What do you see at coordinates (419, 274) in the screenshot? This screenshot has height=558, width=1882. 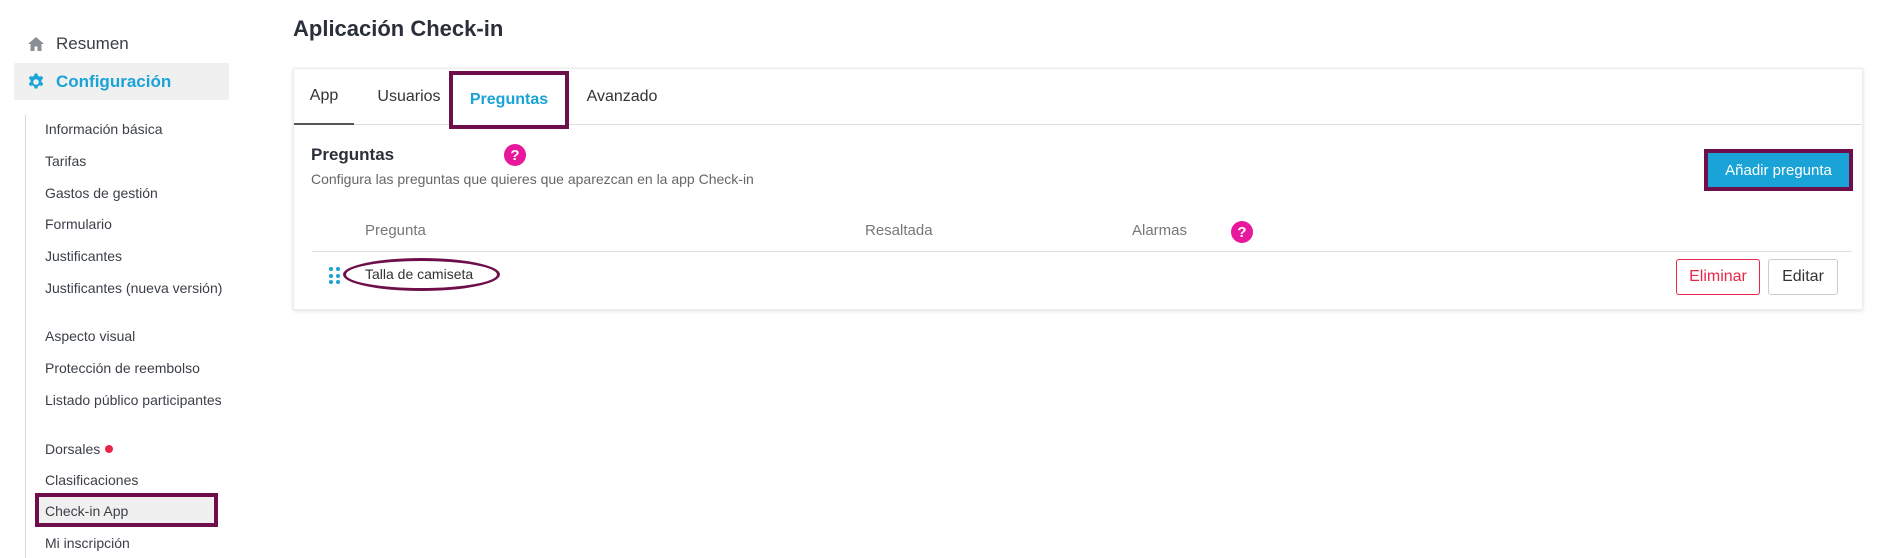 I see `question-text: Talla de camiseta` at bounding box center [419, 274].